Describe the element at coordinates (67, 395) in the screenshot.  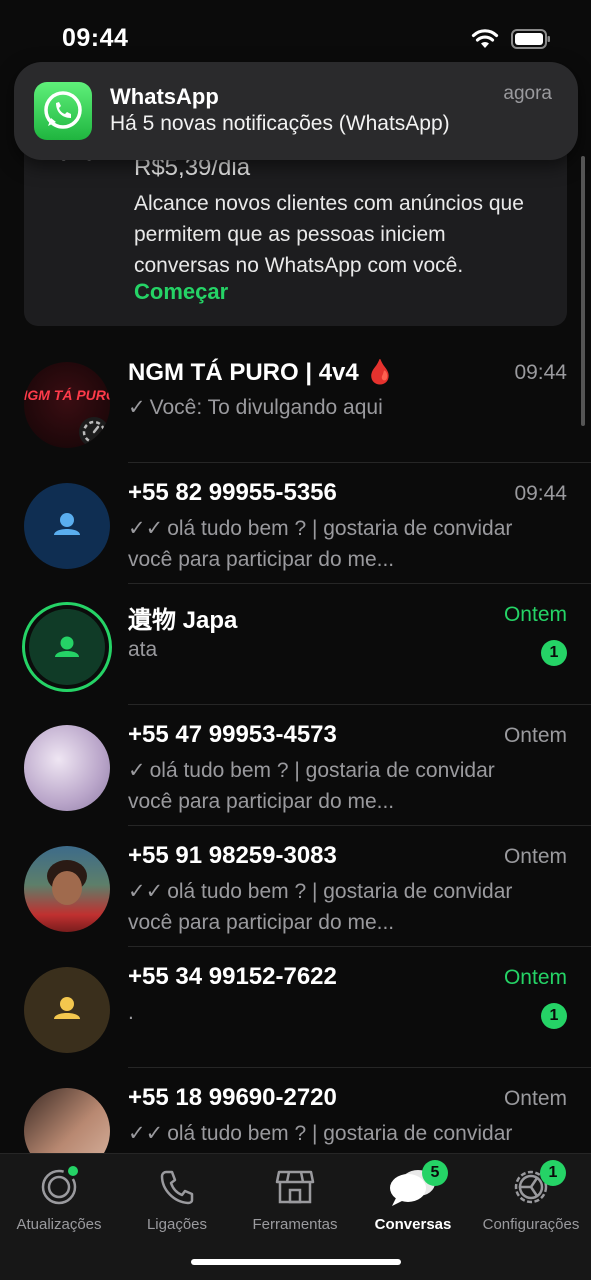
I see `group-avatar-text: NGM TÁ PURO` at that location.